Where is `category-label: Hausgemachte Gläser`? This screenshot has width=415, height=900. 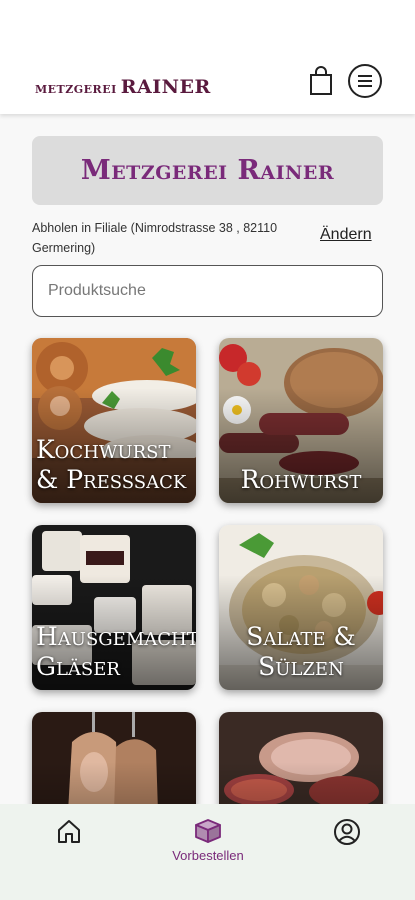
category-label: Hausgemachte Gläser is located at coordinates (116, 651).